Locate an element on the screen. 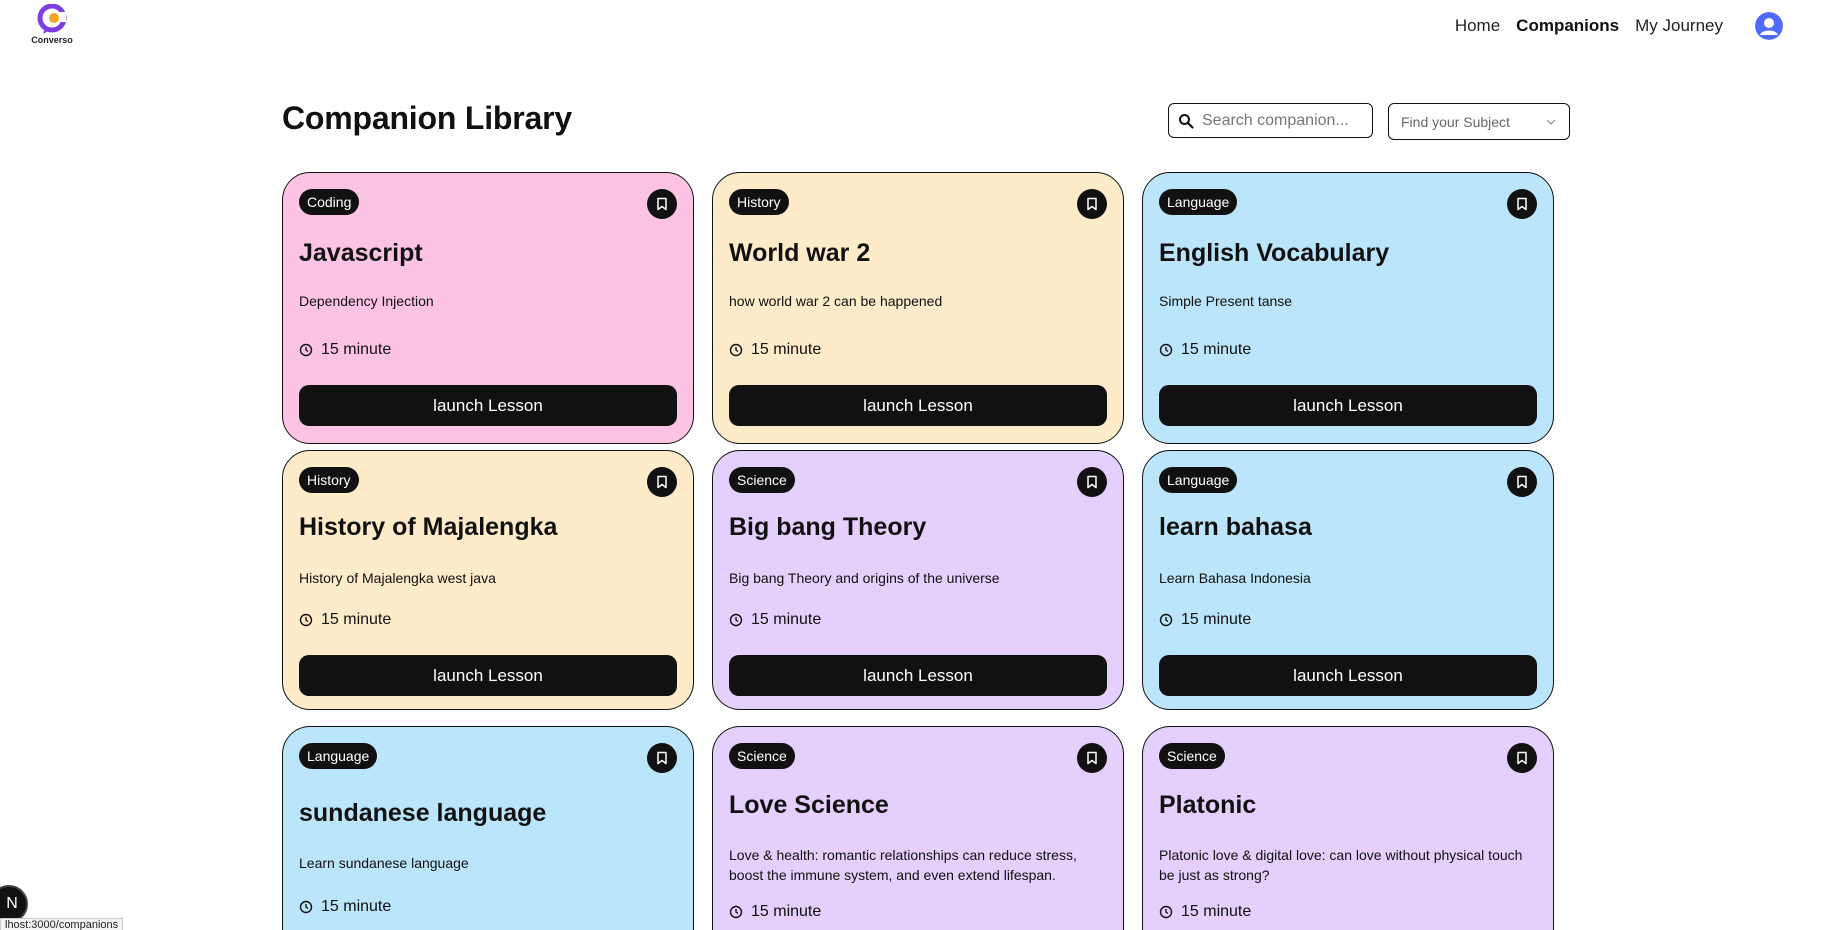  card-title: sundanese language is located at coordinates (423, 813).